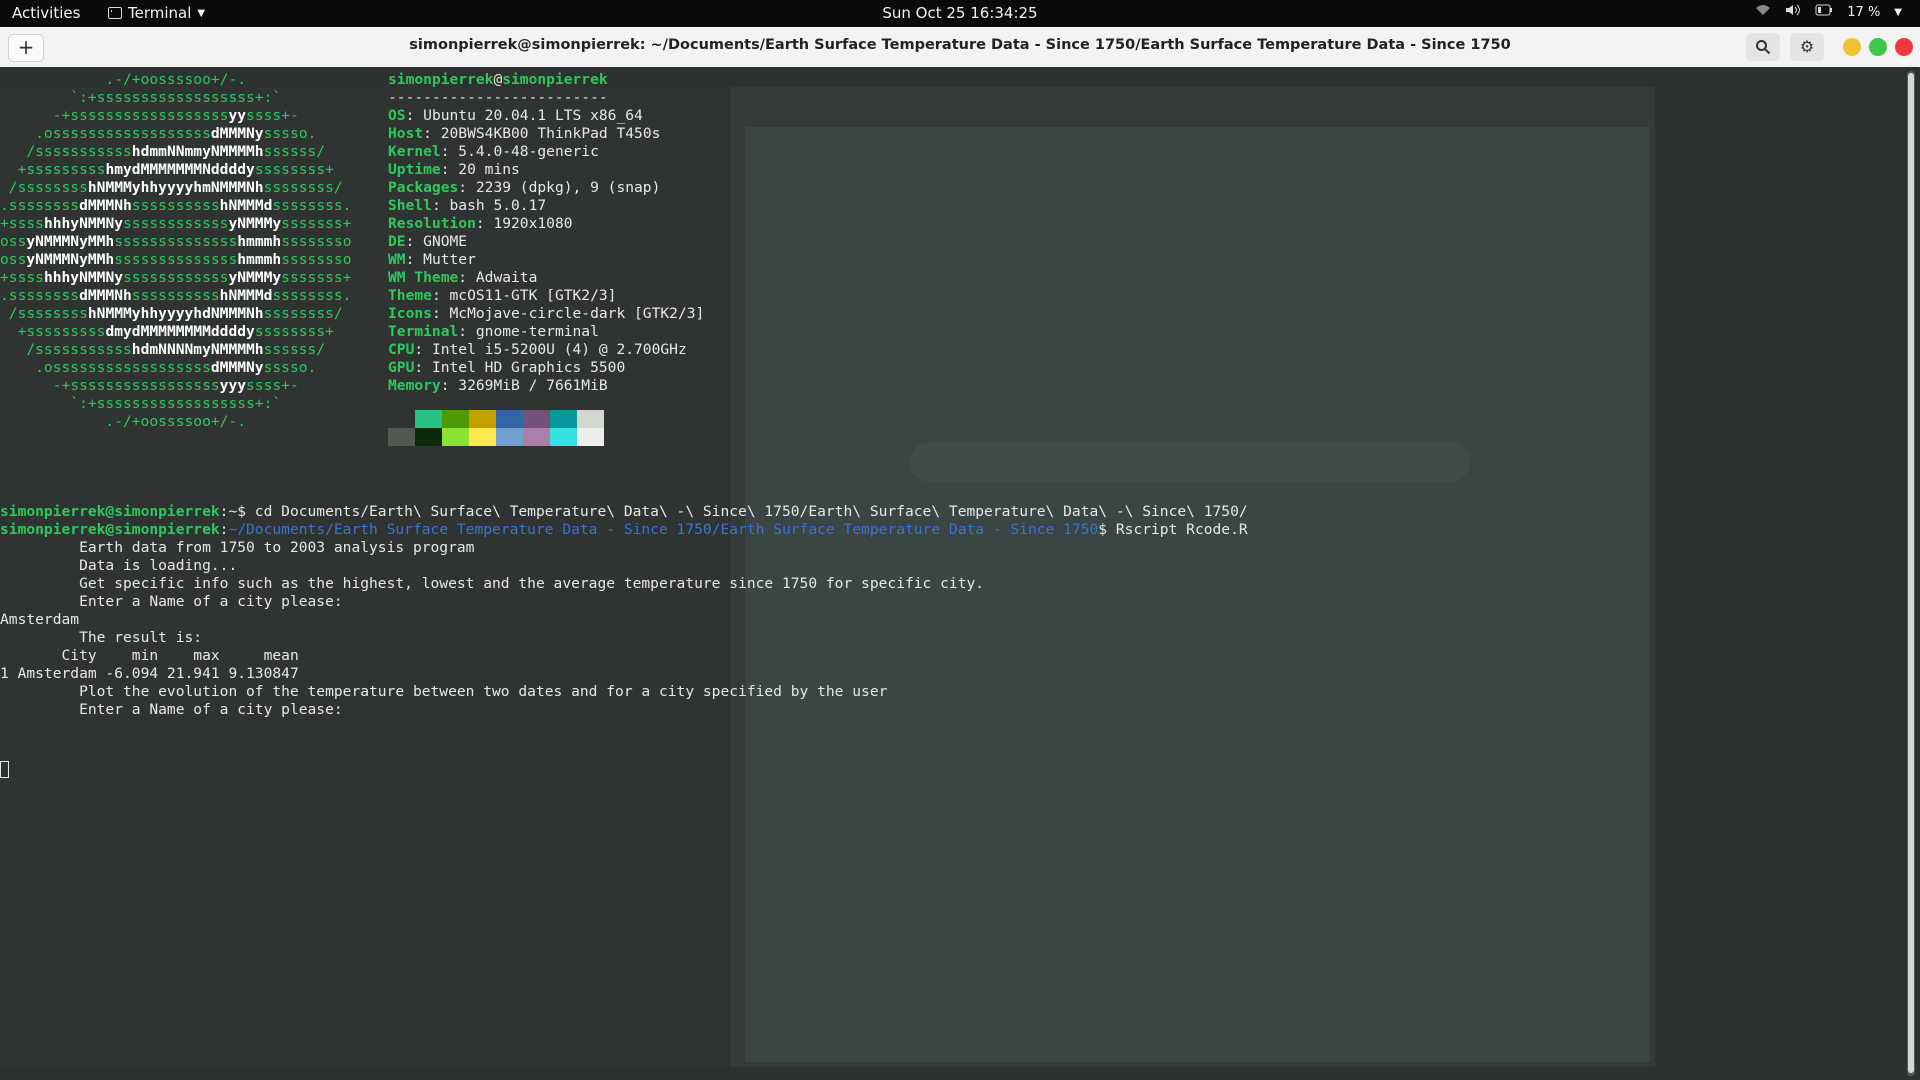 Image resolution: width=1920 pixels, height=1080 pixels. I want to click on ascii-logo-row: +ssssssssshmydMMMMMMMNddddyssssssss+, so click(167, 169).